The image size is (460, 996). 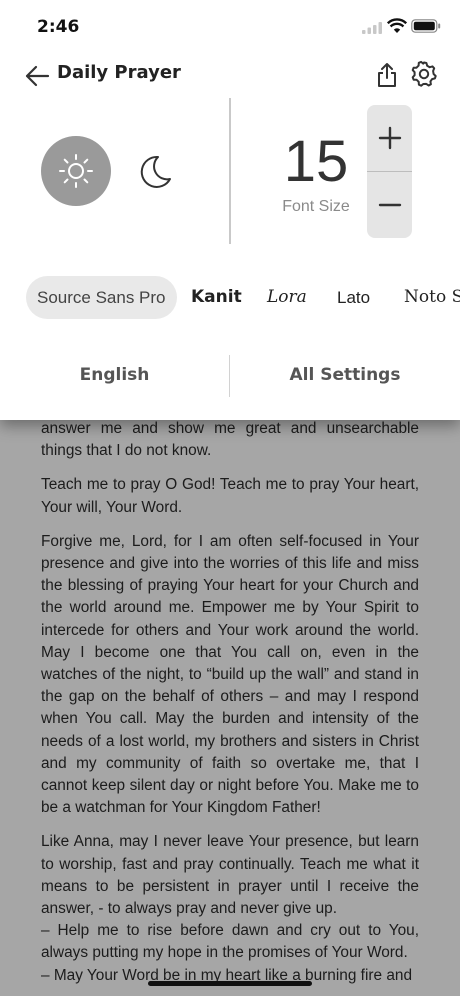 What do you see at coordinates (230, 983) in the screenshot?
I see `home-indicator` at bounding box center [230, 983].